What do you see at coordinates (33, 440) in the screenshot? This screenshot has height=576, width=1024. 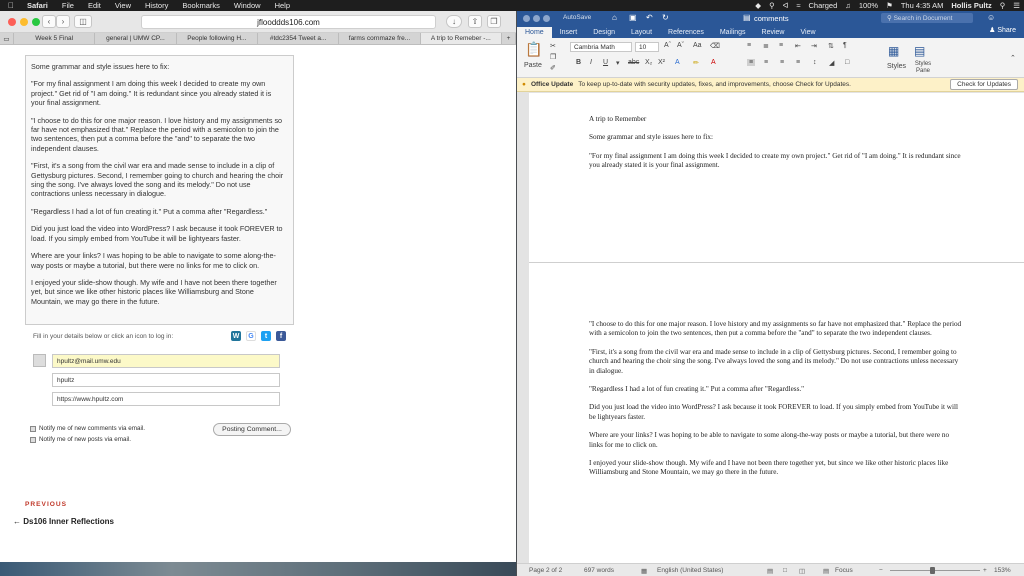 I see `notify-posts-checkbox` at bounding box center [33, 440].